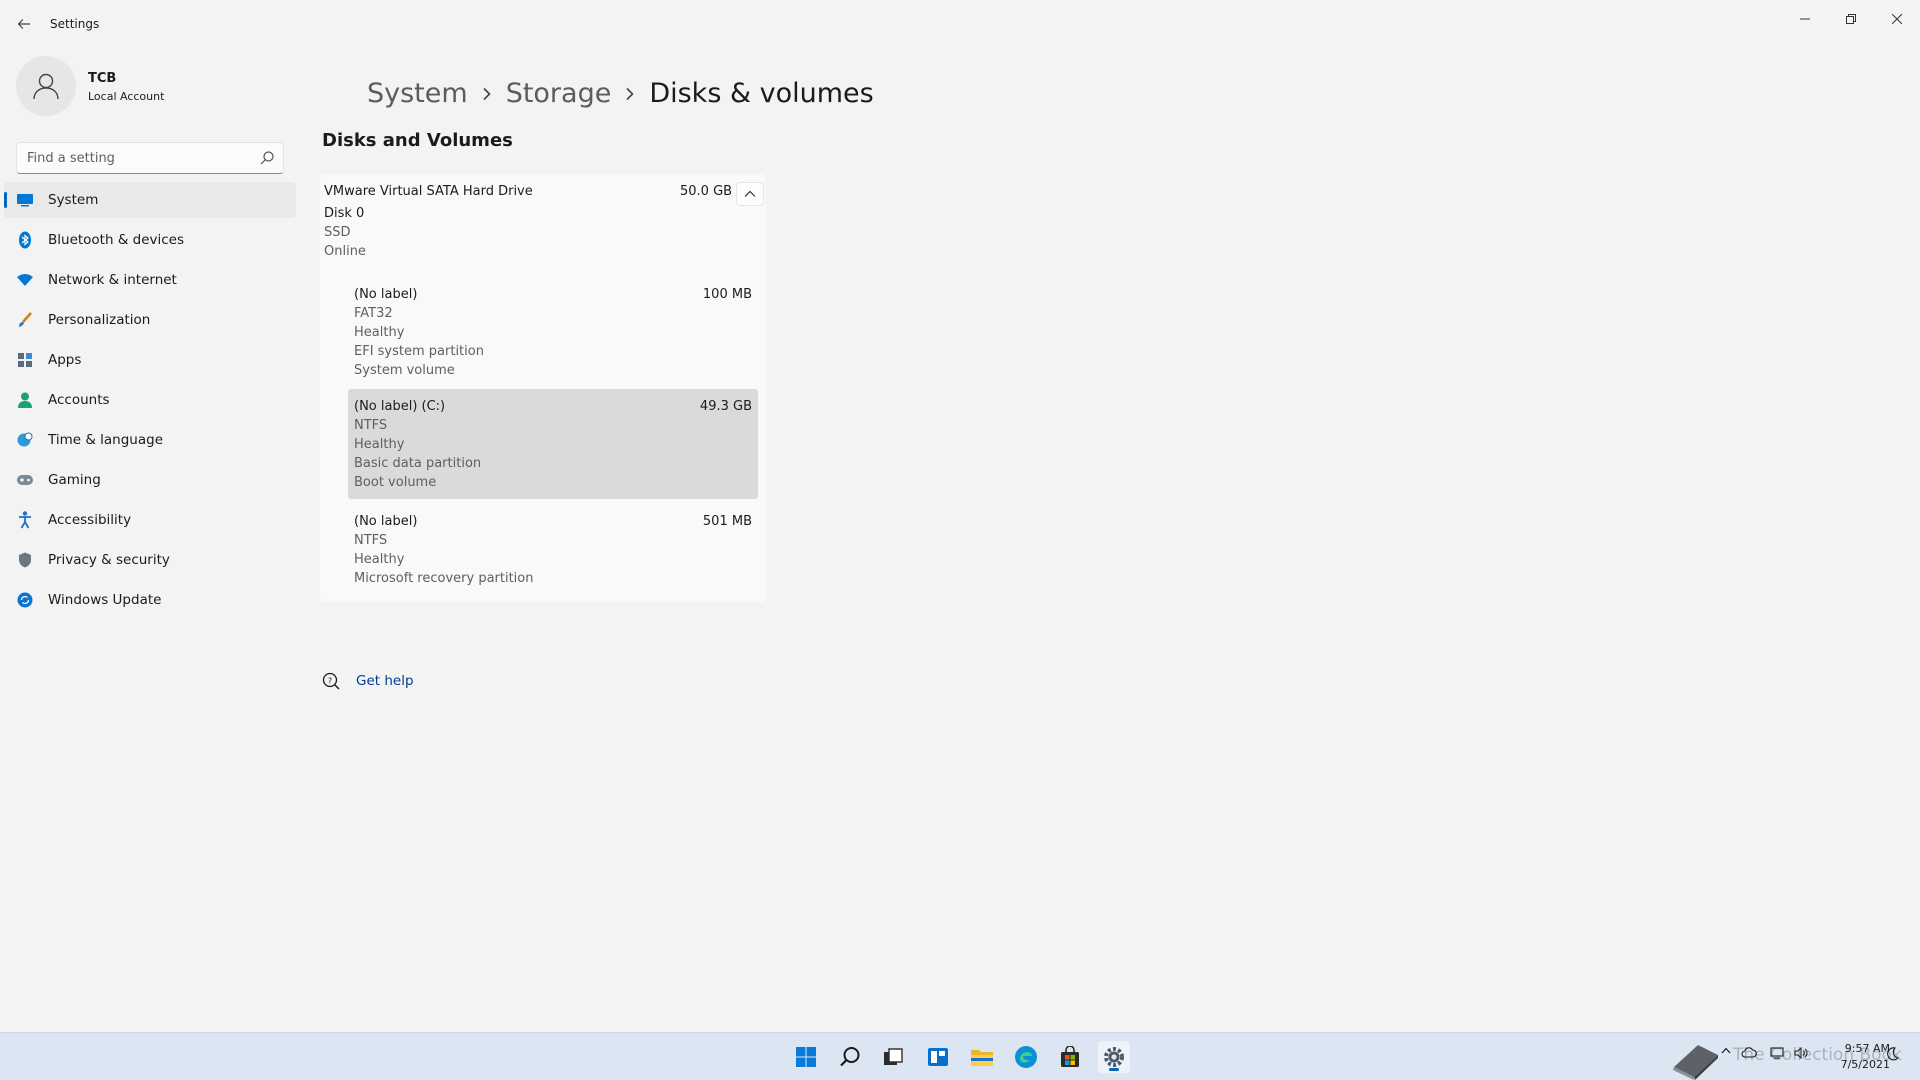  I want to click on volume-label: (No label) (C:), so click(400, 406).